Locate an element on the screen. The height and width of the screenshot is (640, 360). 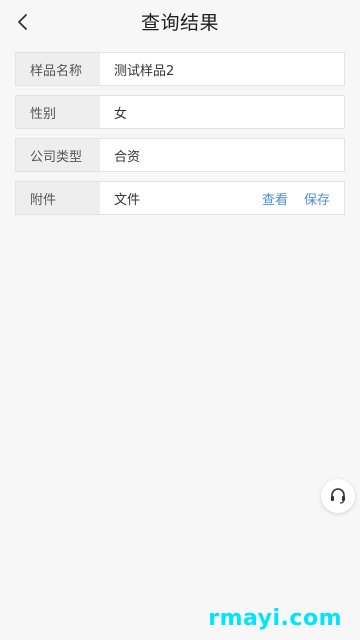
field-label: 样品名称 is located at coordinates (58, 69).